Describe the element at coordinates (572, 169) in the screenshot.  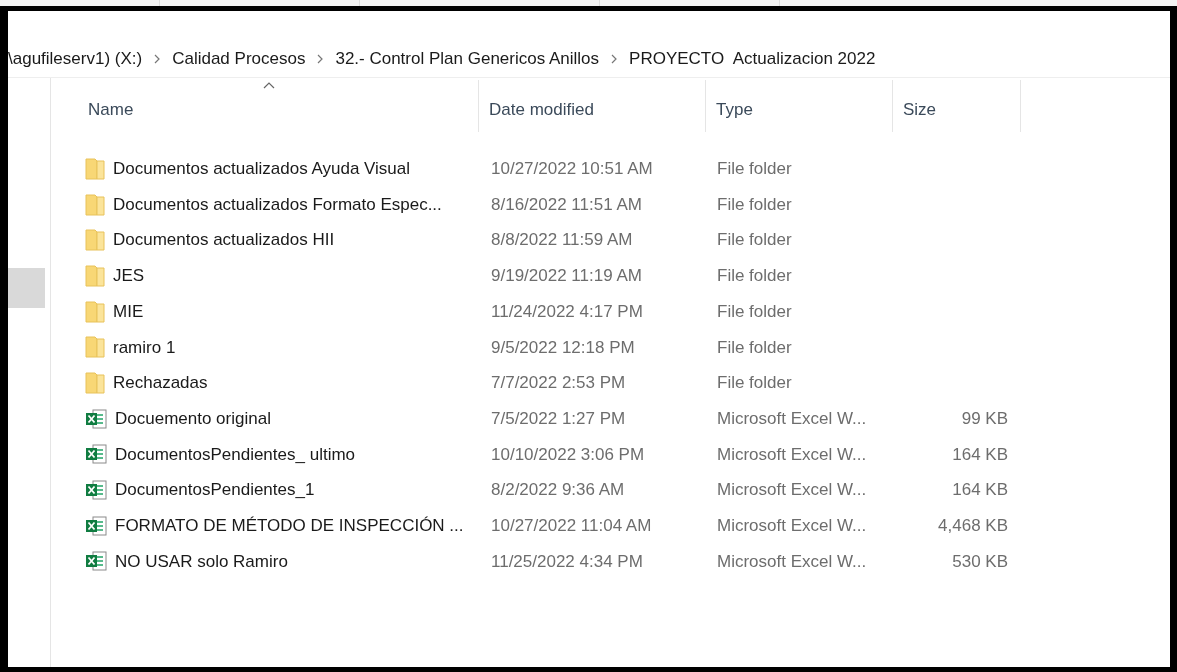
I see `date-cell: 10/27/2022 10:51 AM` at that location.